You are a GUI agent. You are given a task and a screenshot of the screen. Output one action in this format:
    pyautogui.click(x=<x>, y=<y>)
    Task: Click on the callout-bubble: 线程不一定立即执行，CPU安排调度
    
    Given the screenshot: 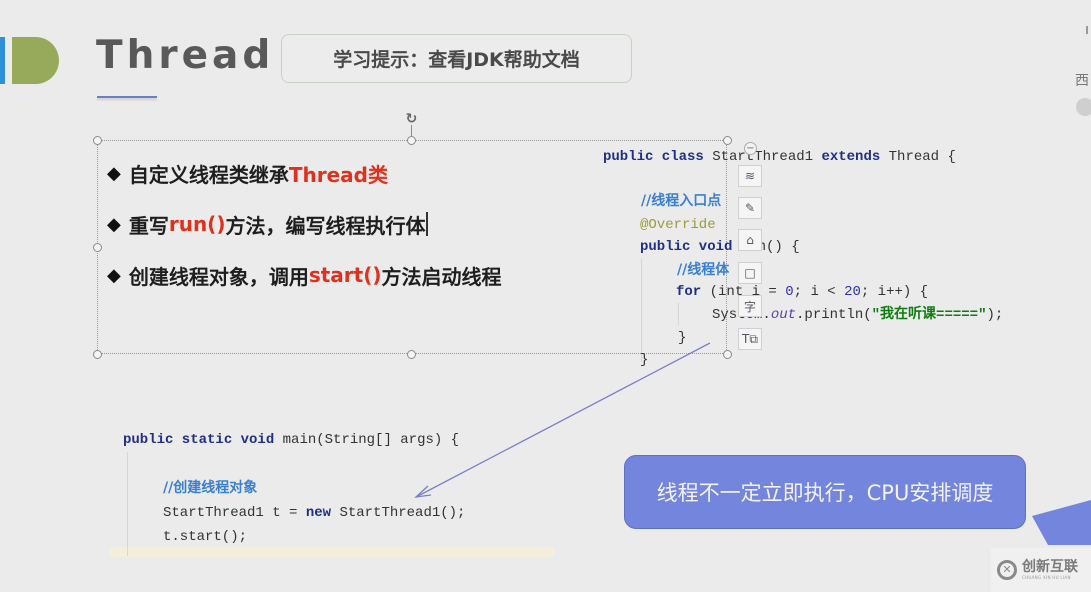 What is the action you would take?
    pyautogui.click(x=825, y=492)
    